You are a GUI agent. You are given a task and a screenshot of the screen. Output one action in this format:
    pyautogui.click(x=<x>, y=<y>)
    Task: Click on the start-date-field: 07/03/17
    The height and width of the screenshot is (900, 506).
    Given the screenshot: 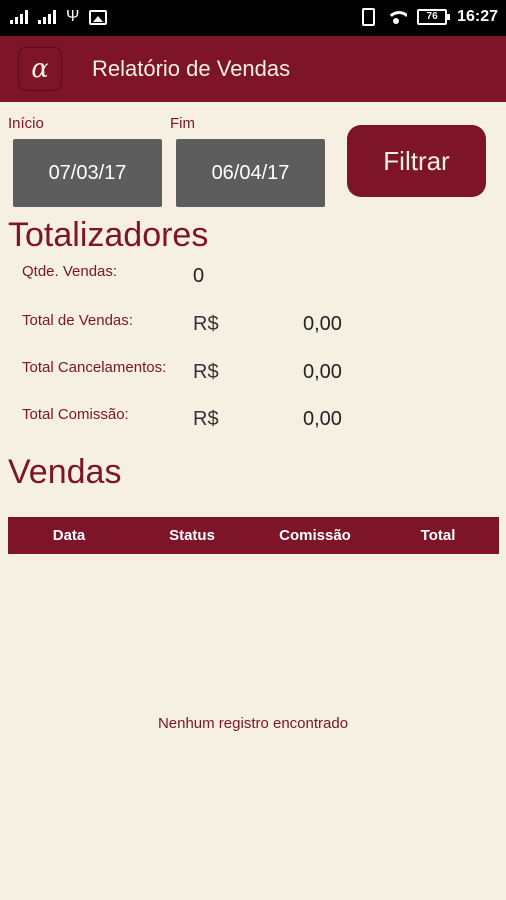 What is the action you would take?
    pyautogui.click(x=87, y=173)
    